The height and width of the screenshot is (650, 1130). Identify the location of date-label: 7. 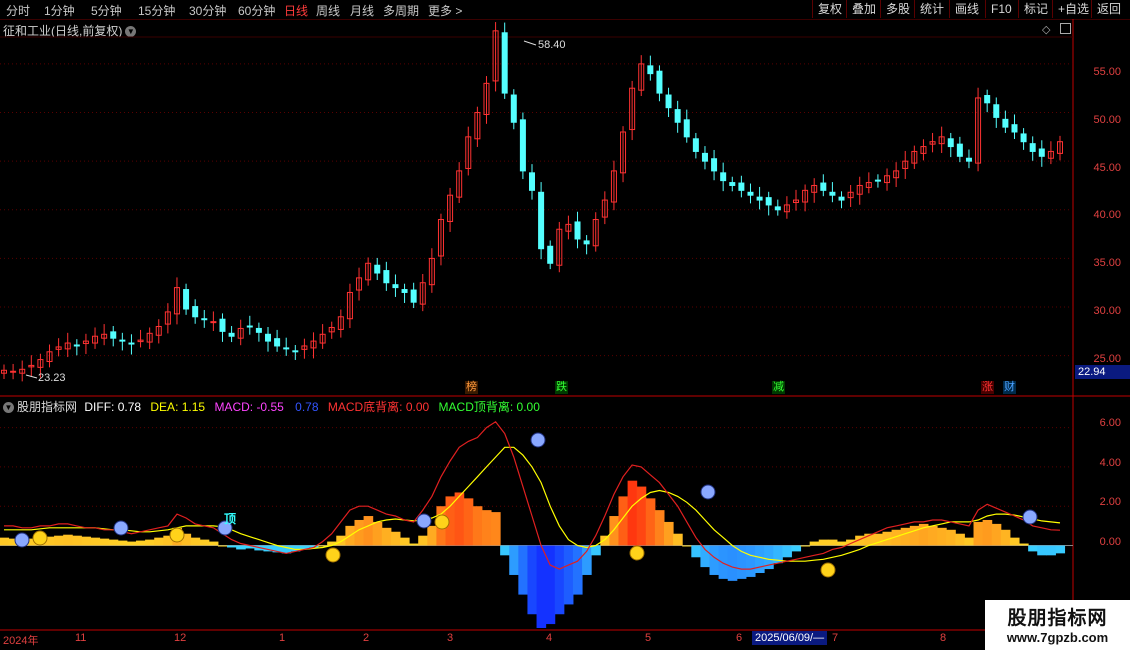
(835, 638).